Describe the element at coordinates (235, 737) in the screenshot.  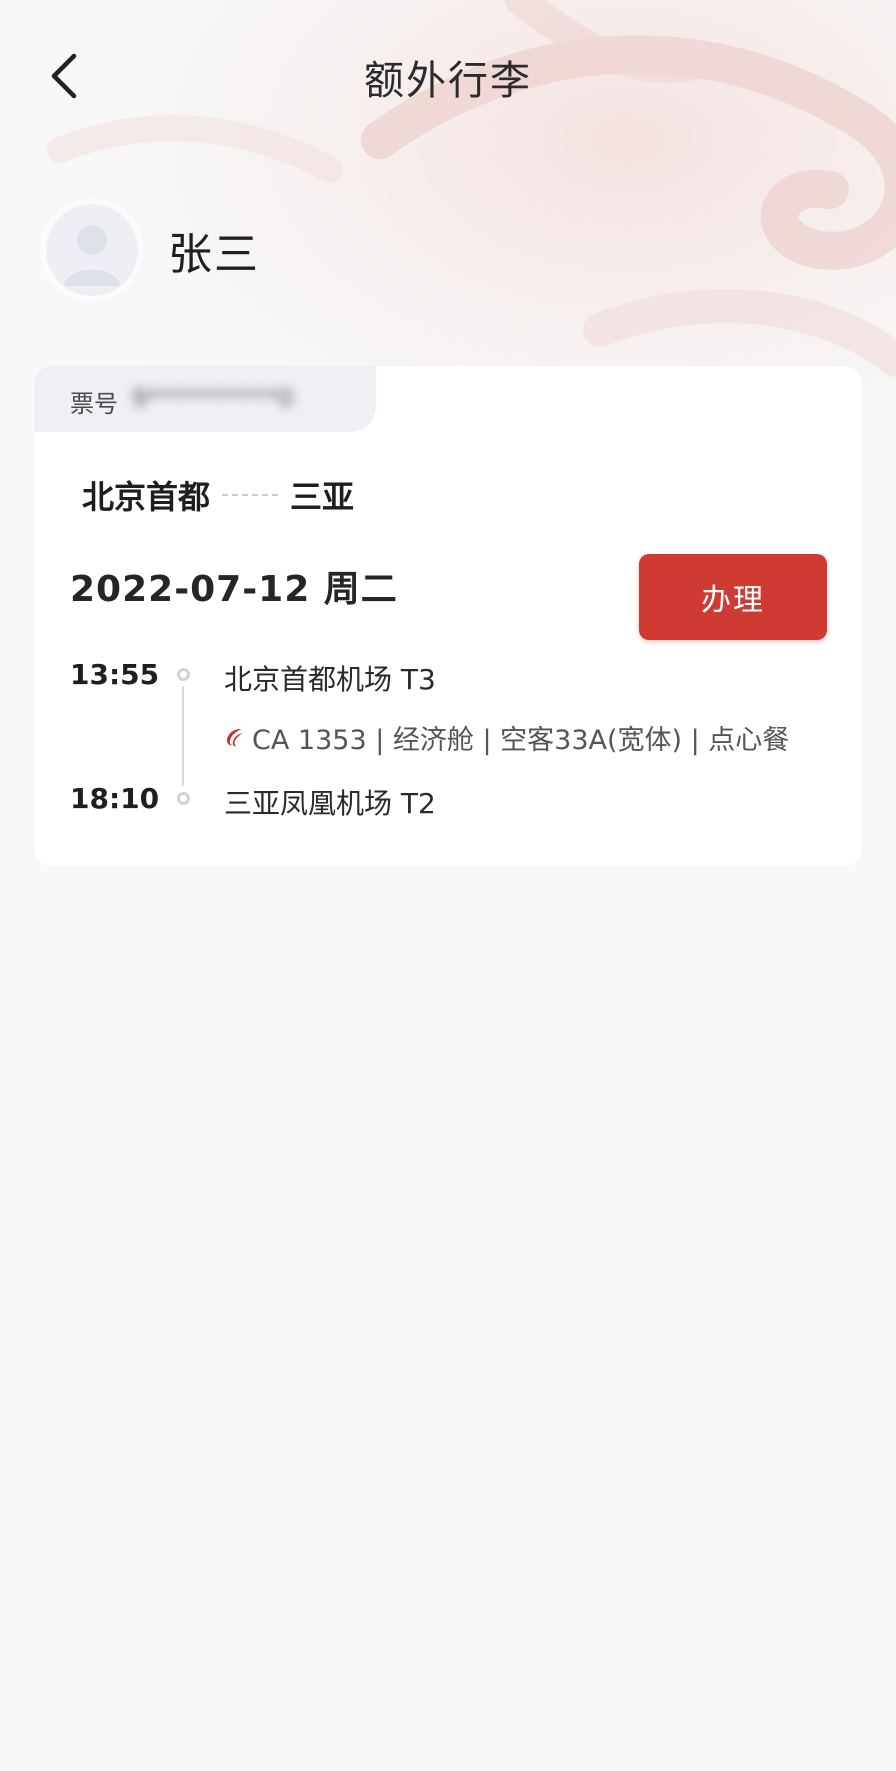
I see `air-china-logo-icon` at that location.